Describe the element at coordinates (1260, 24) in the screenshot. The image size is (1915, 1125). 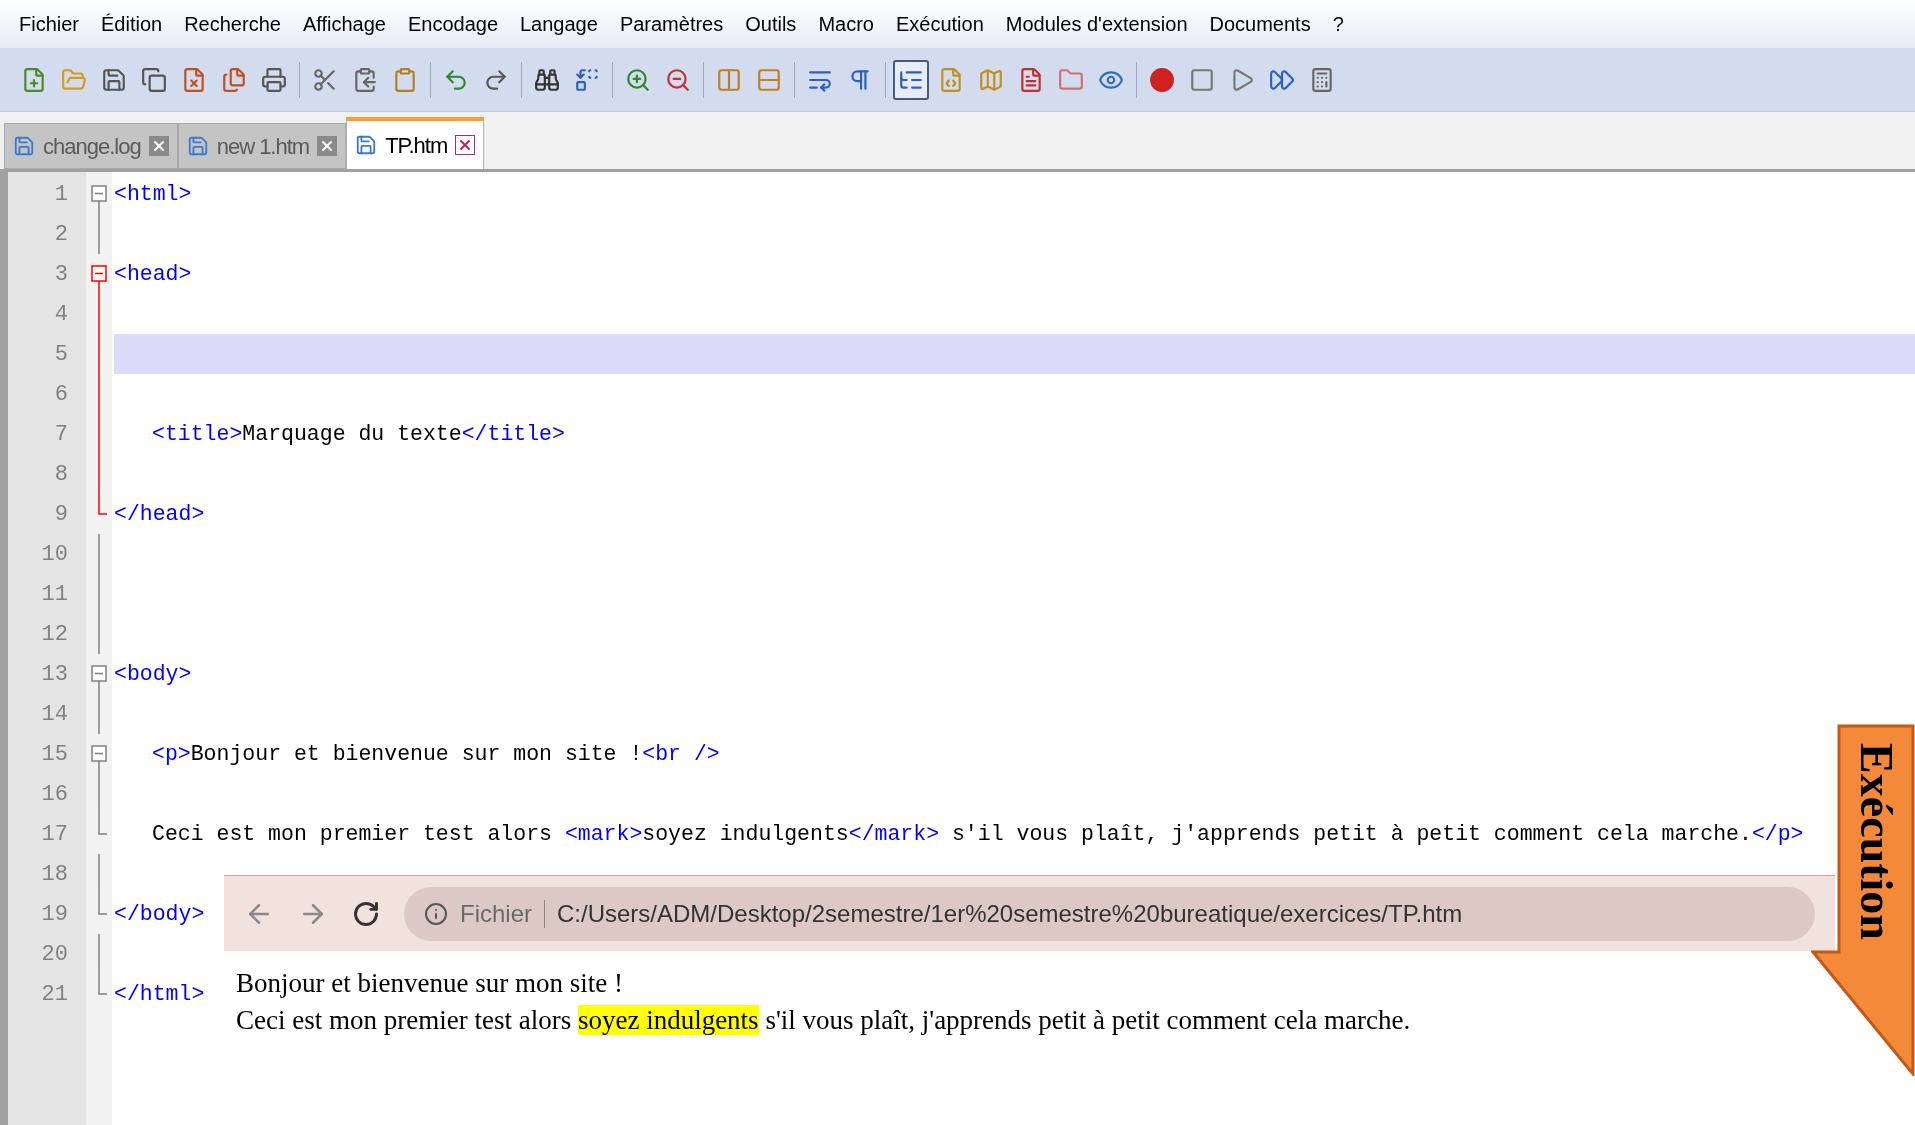
I see `menu-item: Documents` at that location.